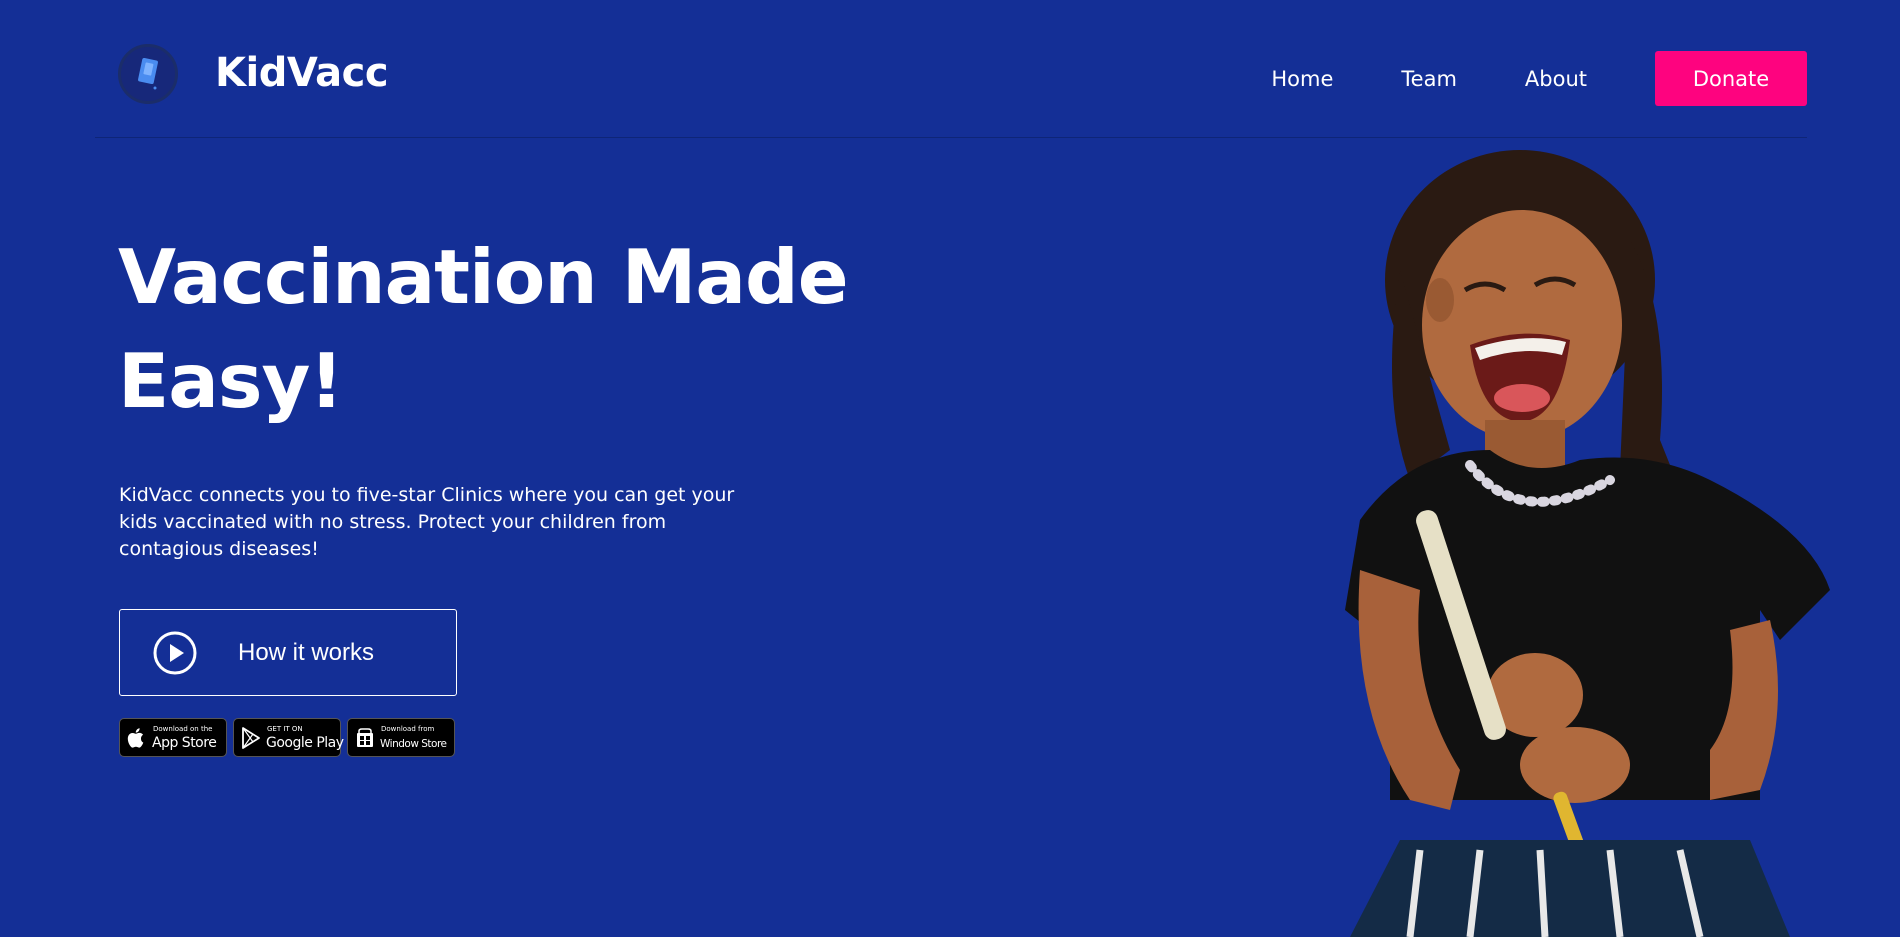 This screenshot has width=1900, height=937. Describe the element at coordinates (135, 738) in the screenshot. I see `apple-icon` at that location.